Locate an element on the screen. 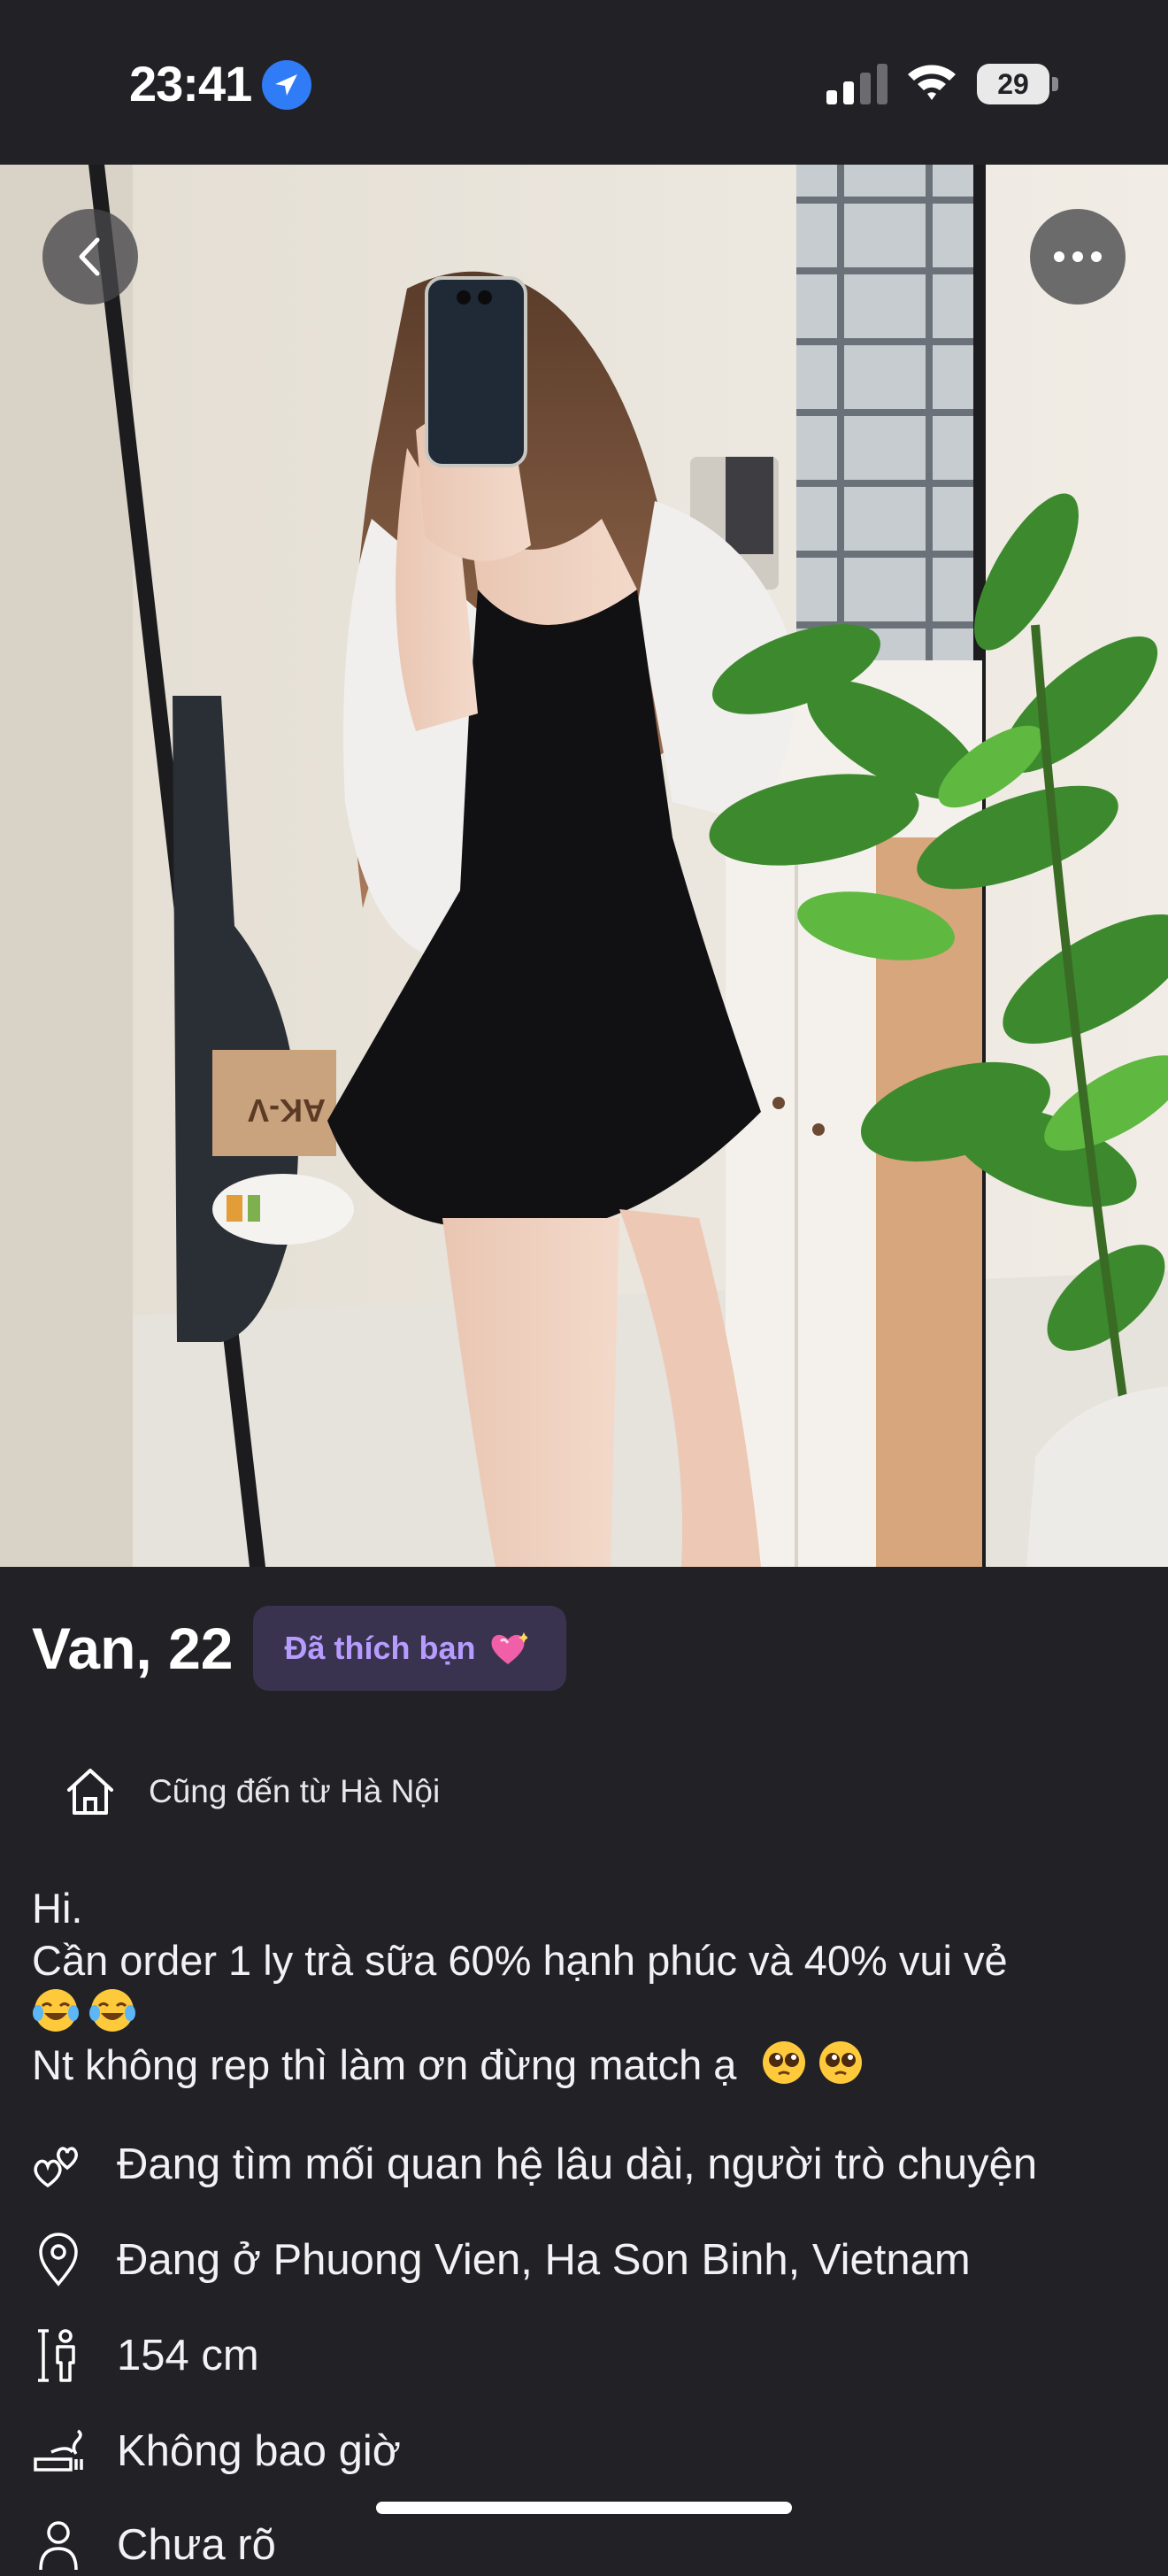  more-options-button is located at coordinates (1078, 257).